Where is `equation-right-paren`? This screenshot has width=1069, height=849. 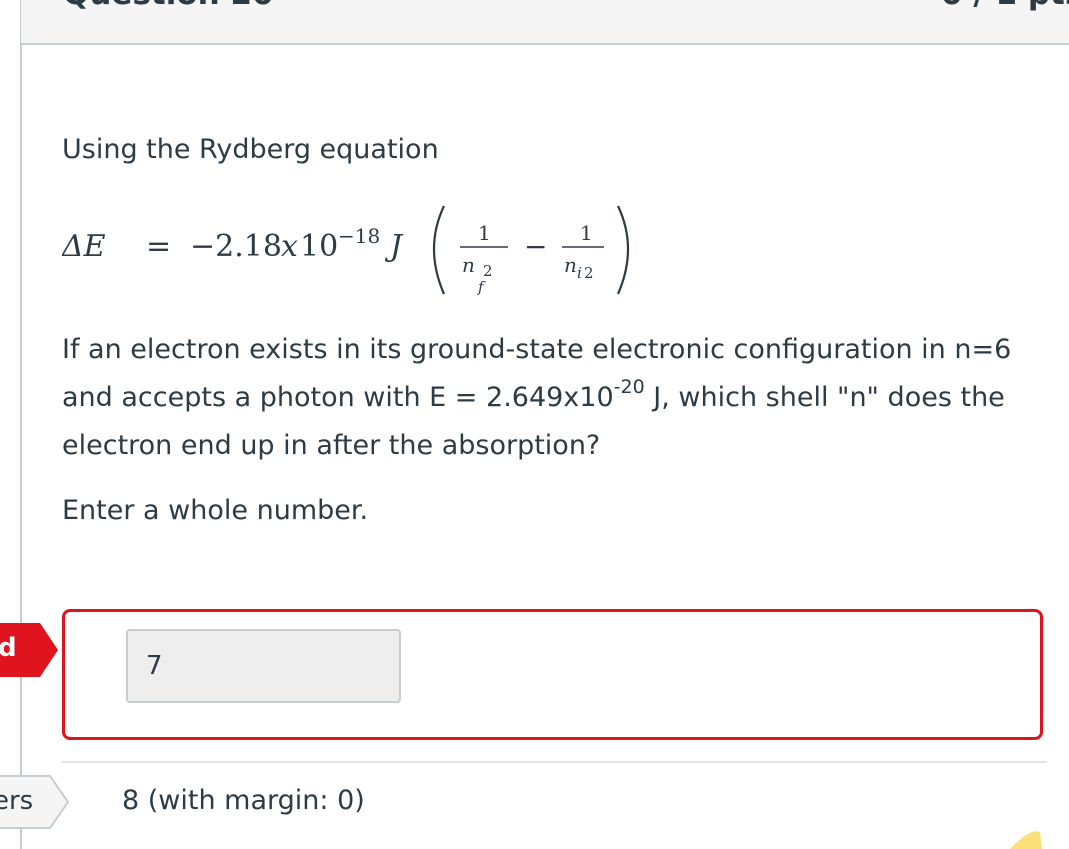 equation-right-paren is located at coordinates (623, 250).